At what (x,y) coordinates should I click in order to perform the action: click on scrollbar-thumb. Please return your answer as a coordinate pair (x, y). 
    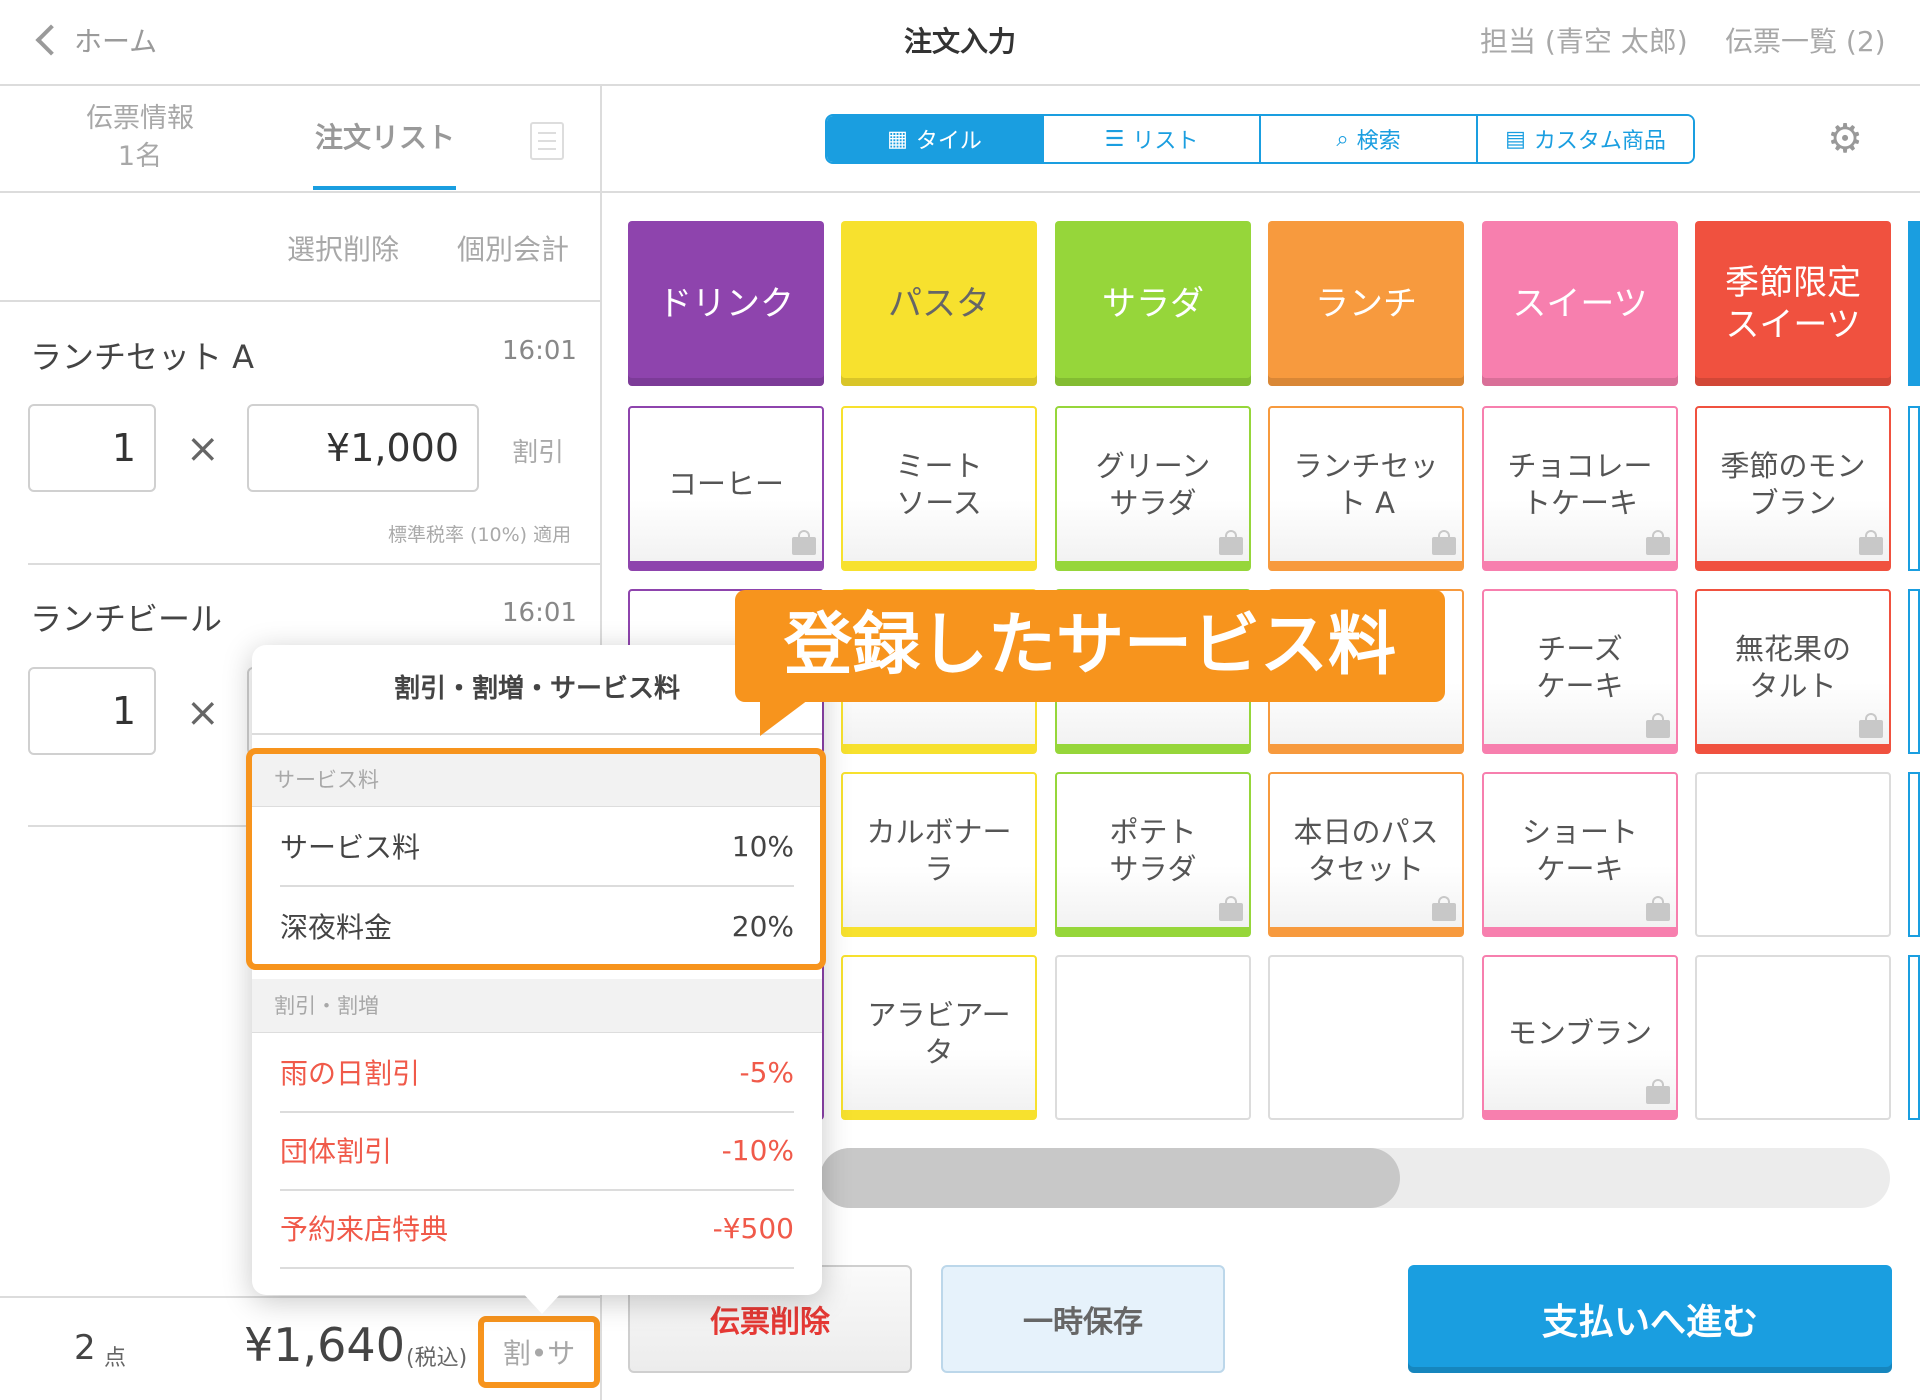
    Looking at the image, I should click on (1110, 1178).